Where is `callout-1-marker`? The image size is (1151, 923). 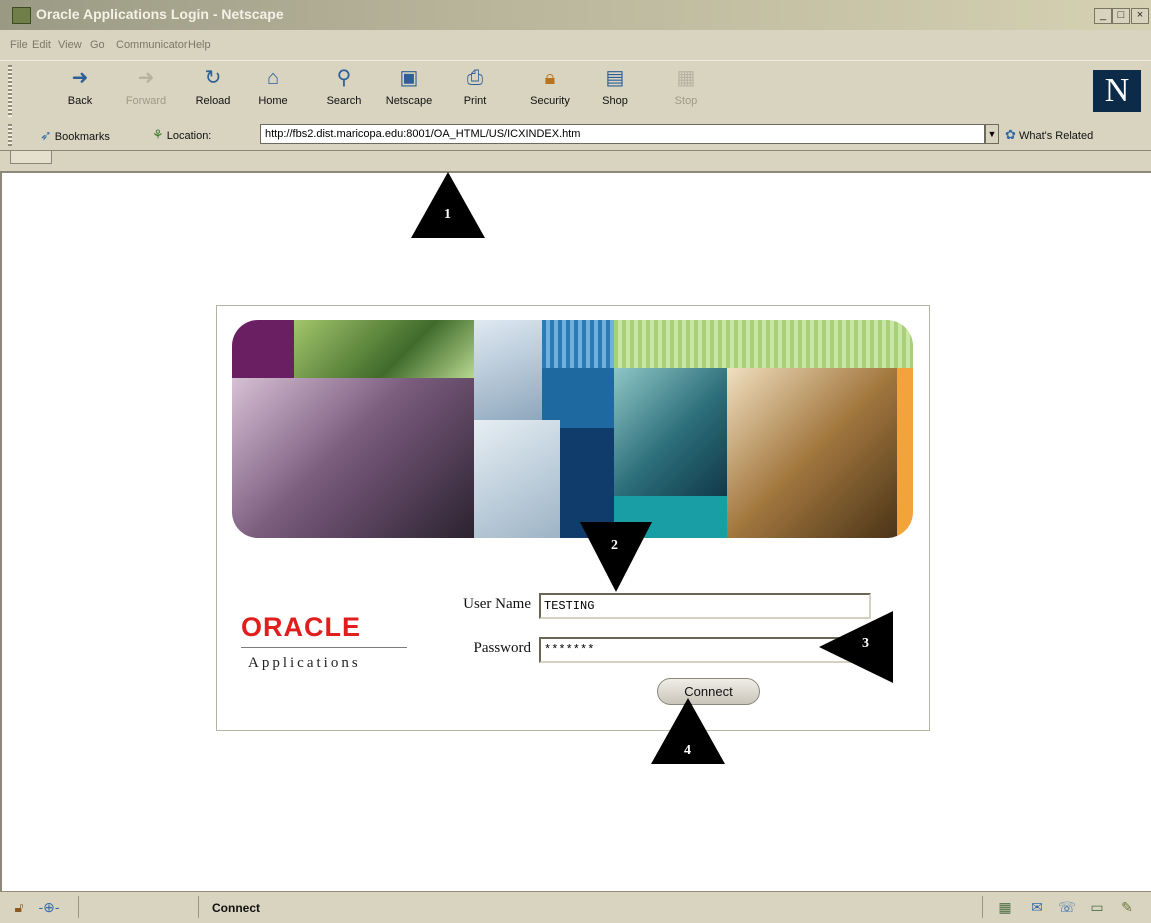
callout-1-marker is located at coordinates (448, 205).